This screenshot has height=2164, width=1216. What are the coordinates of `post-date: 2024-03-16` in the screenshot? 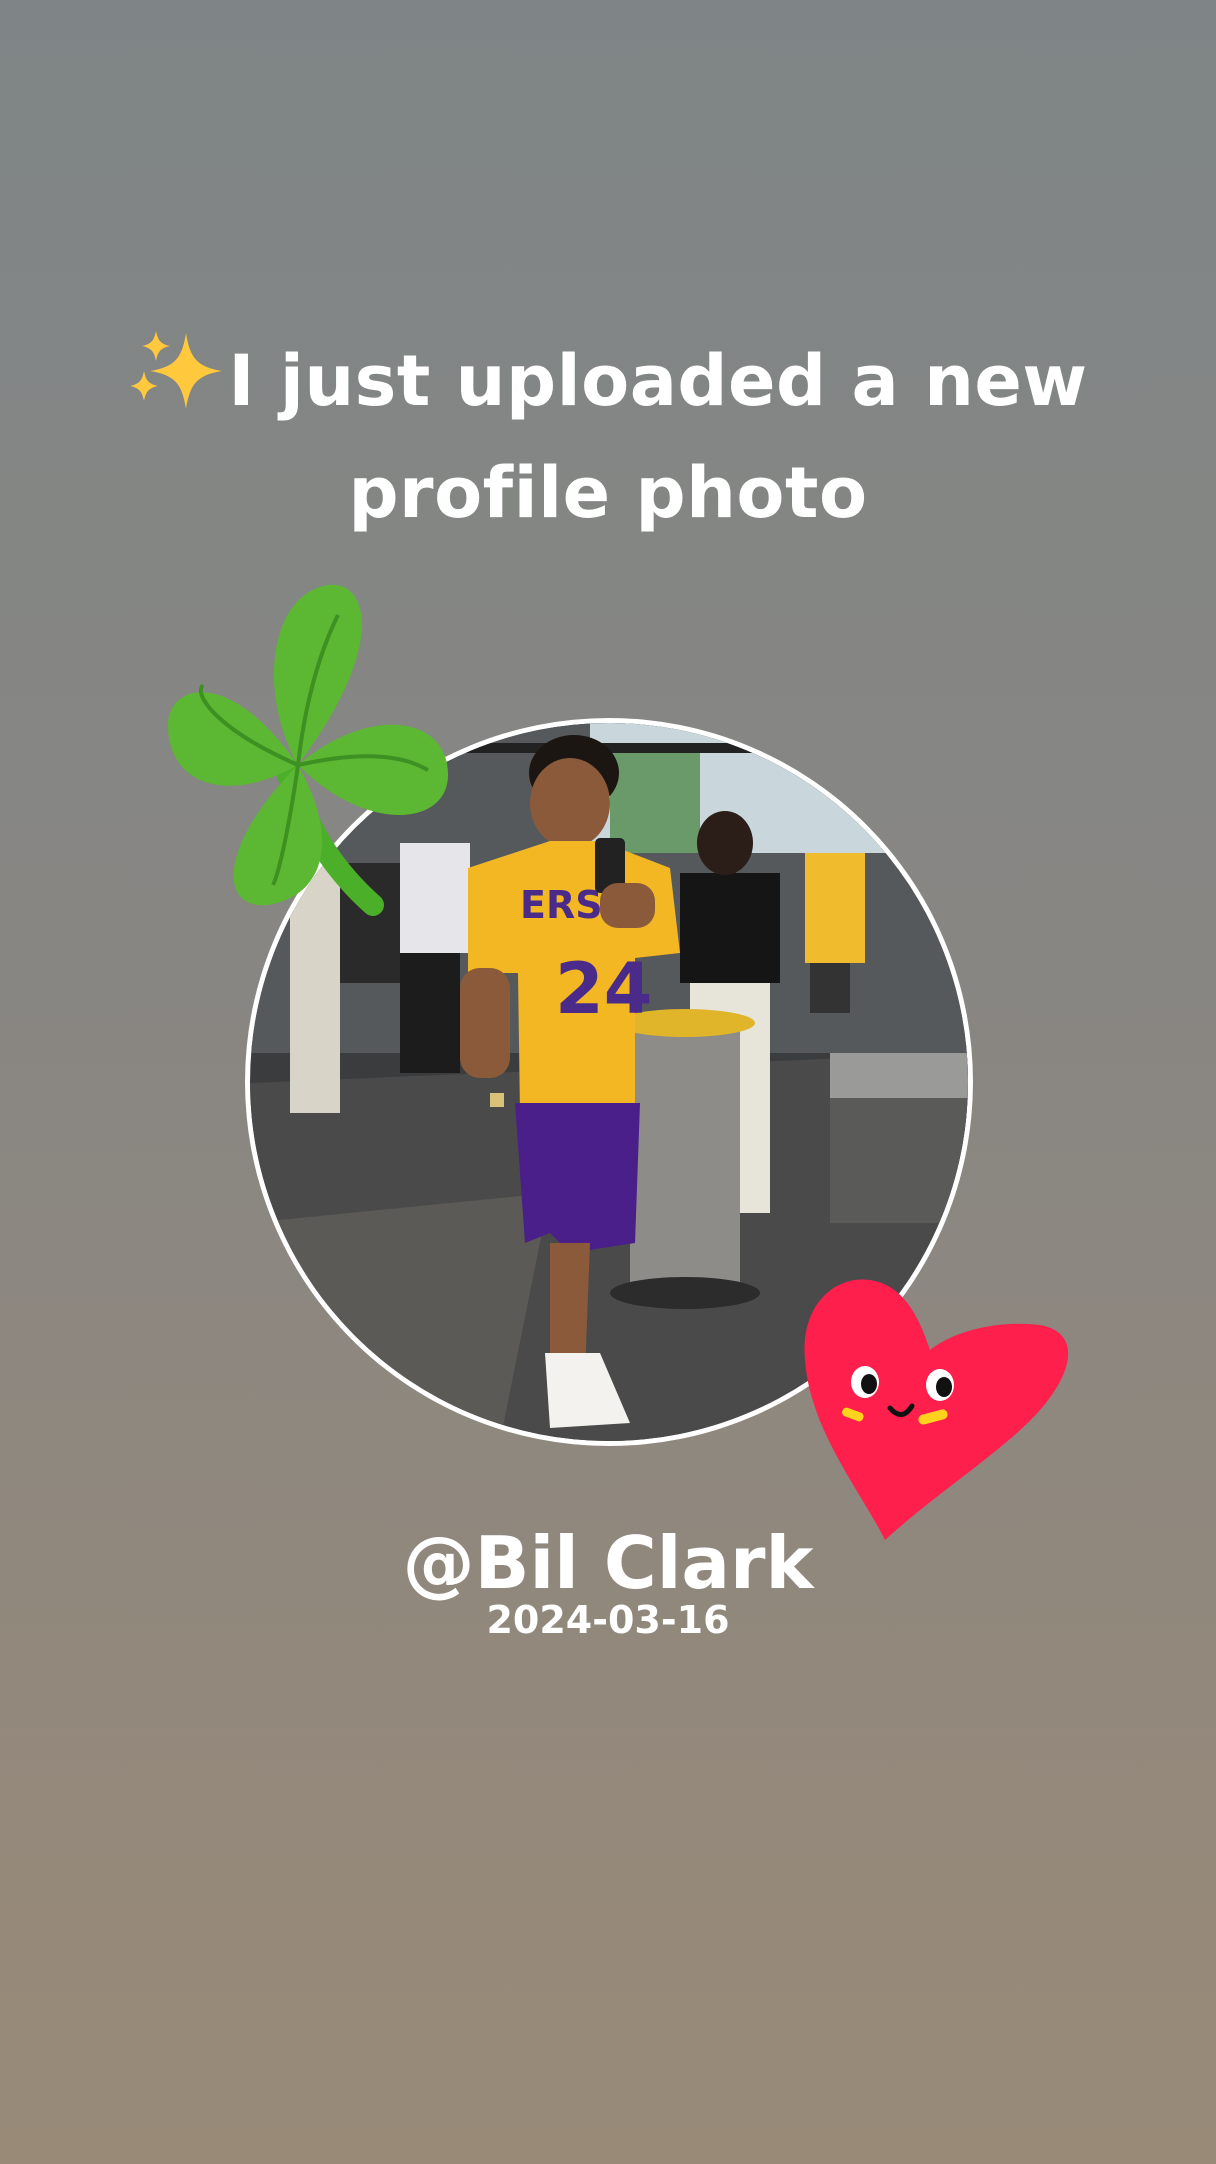 It's located at (608, 1620).